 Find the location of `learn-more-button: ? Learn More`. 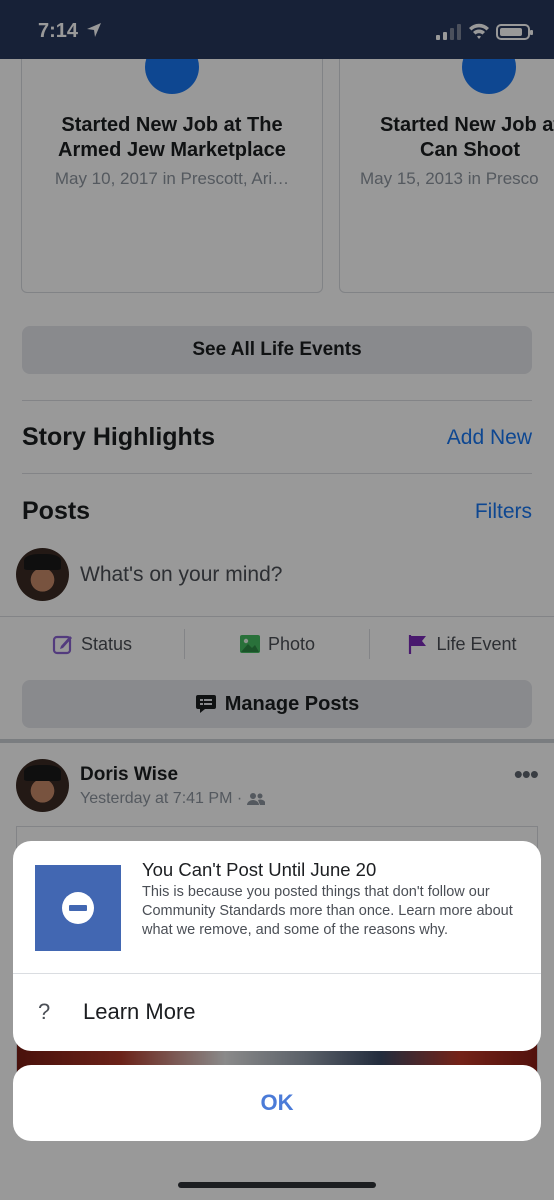

learn-more-button: ? Learn More is located at coordinates (277, 1012).